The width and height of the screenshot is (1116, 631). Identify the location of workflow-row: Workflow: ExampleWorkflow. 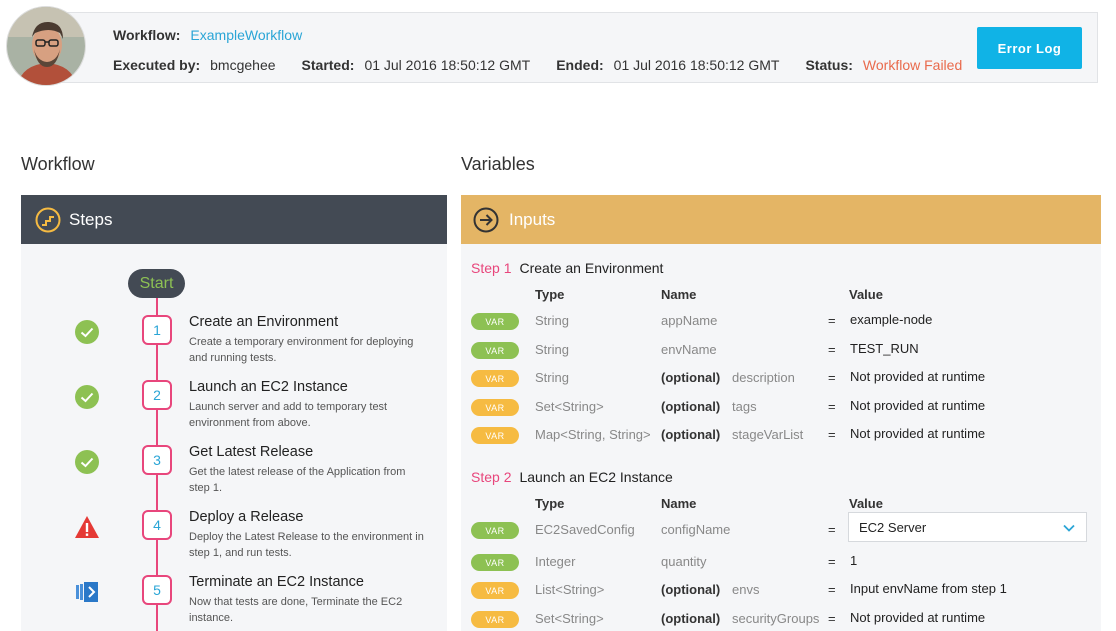
(207, 35).